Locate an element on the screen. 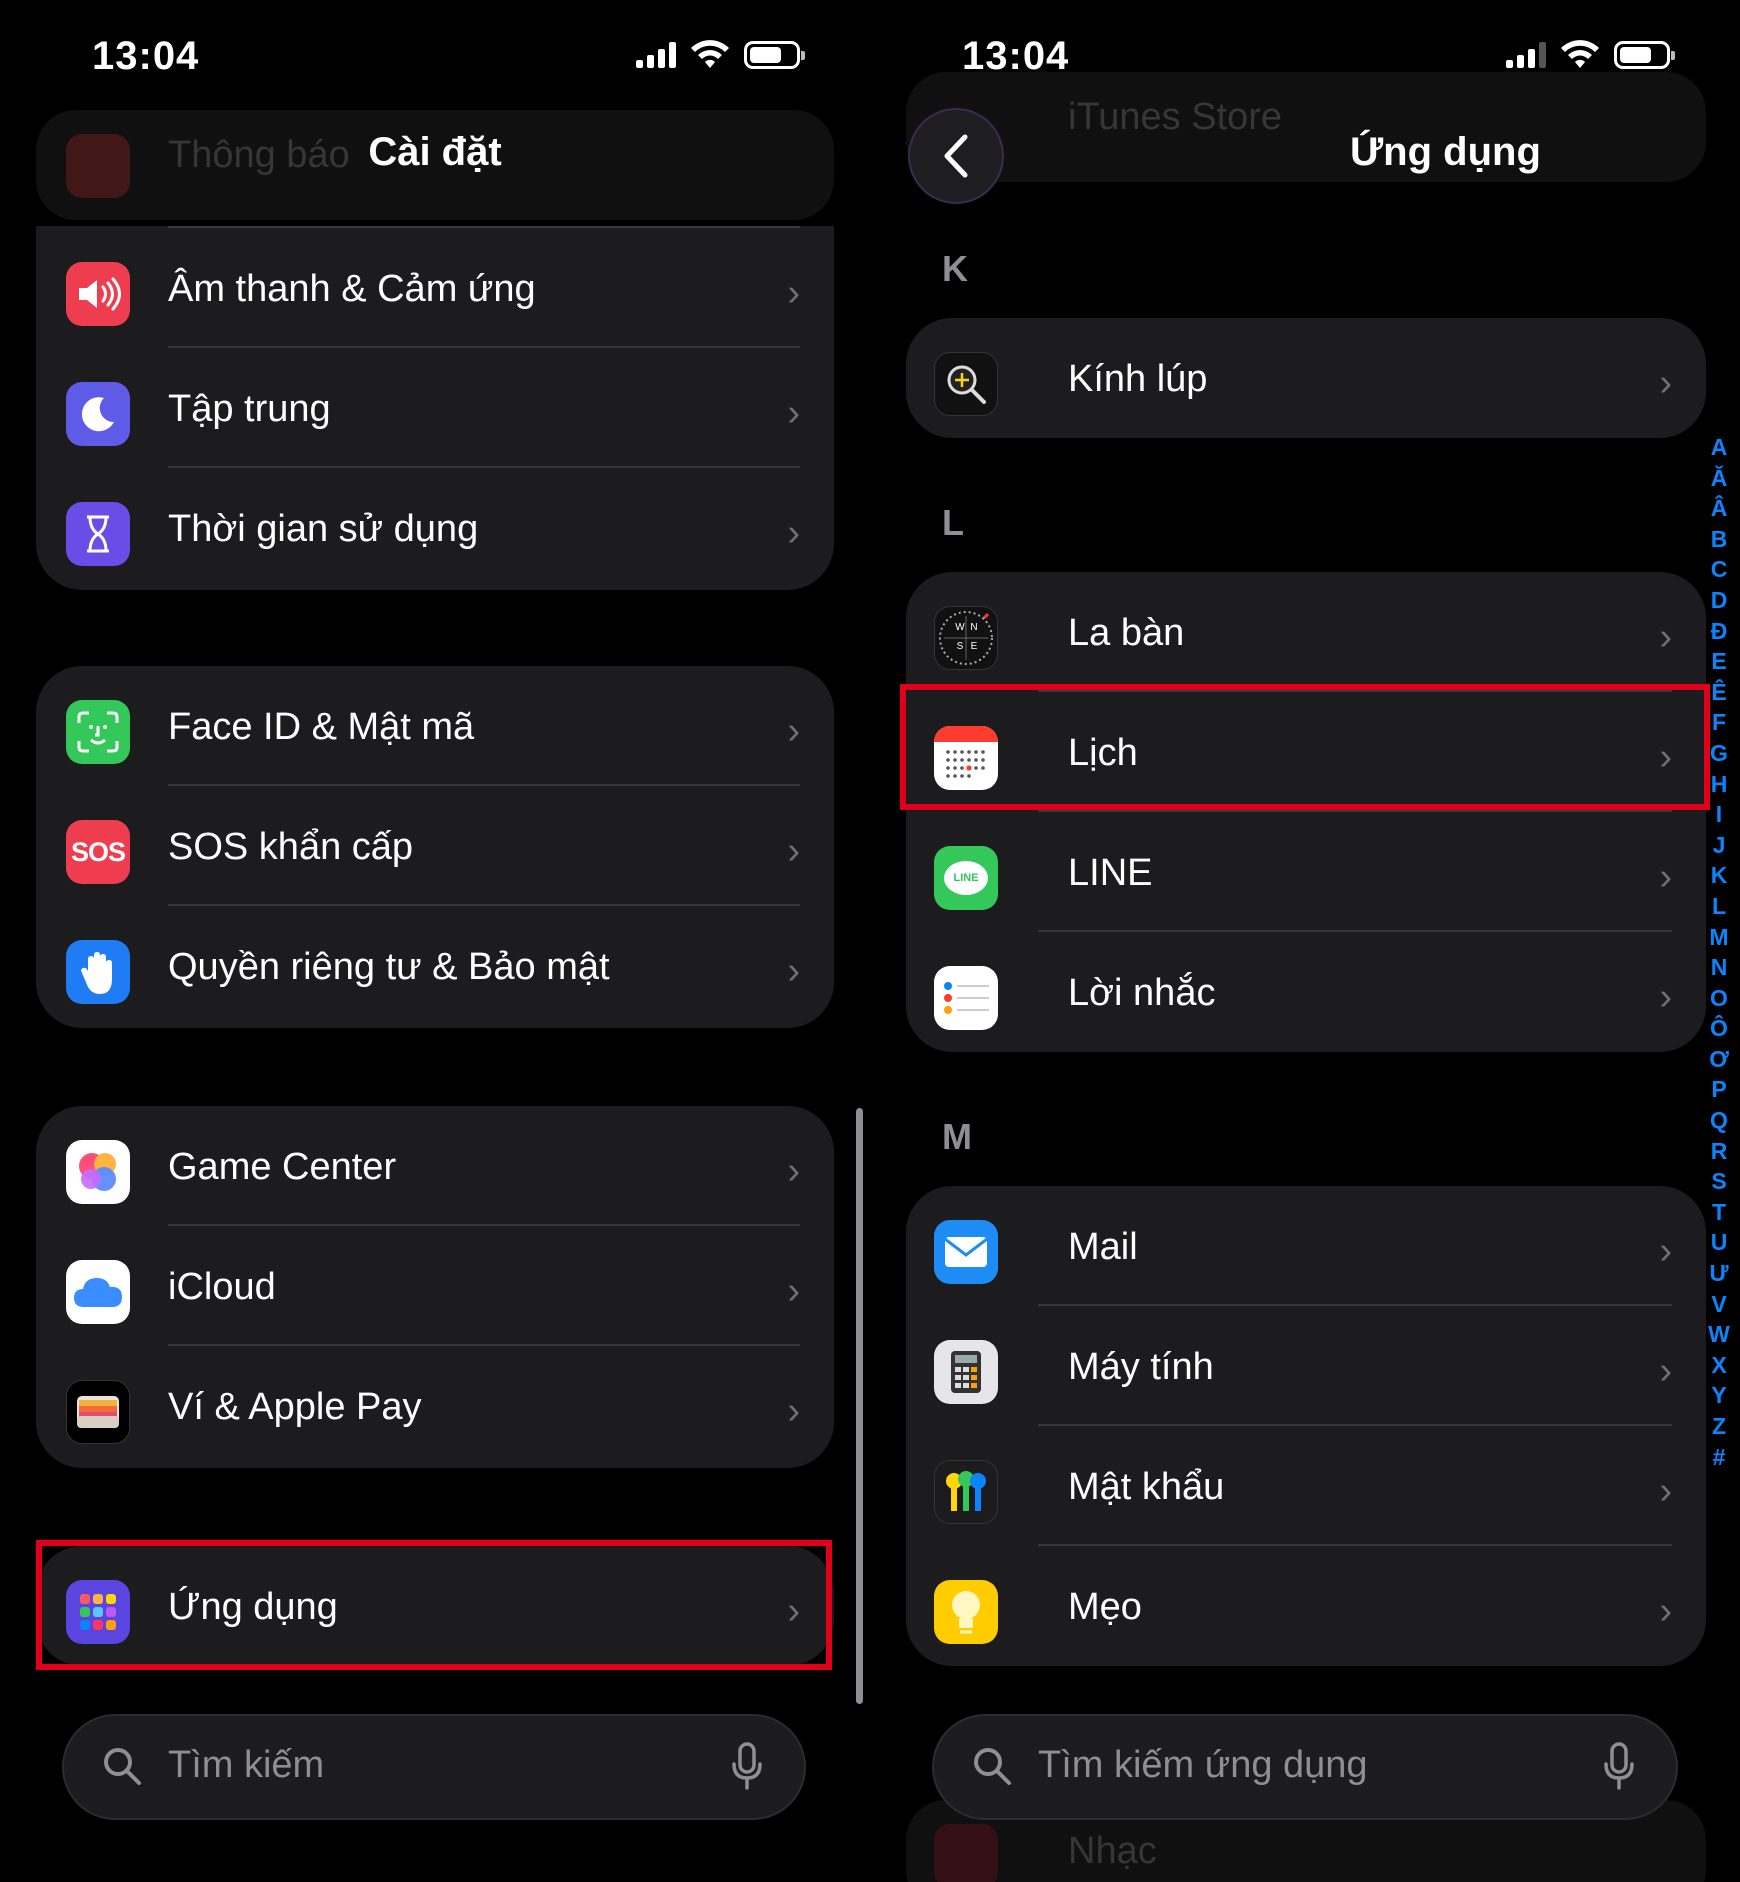 This screenshot has height=1882, width=1740. compass-letter: W is located at coordinates (960, 627).